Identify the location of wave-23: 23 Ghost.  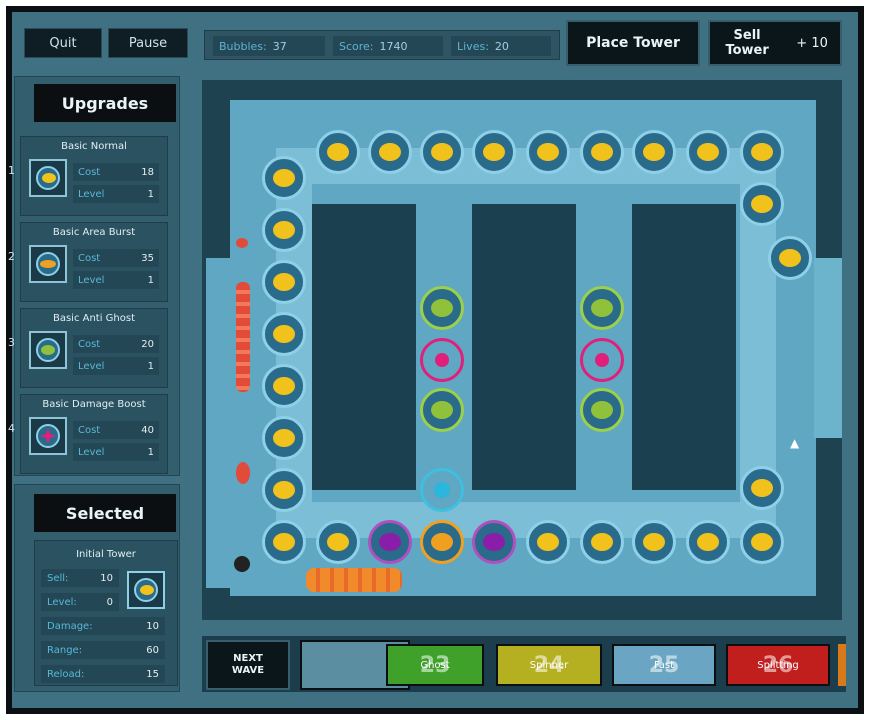
(435, 665).